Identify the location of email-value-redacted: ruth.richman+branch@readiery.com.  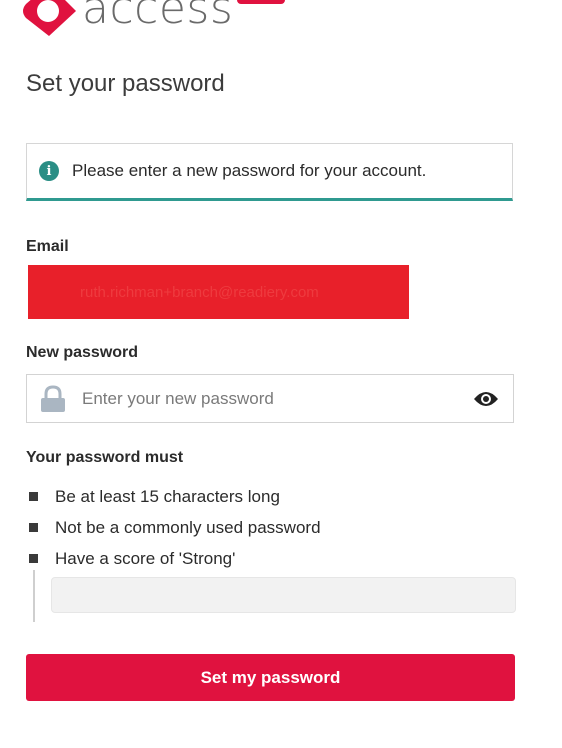
(218, 292).